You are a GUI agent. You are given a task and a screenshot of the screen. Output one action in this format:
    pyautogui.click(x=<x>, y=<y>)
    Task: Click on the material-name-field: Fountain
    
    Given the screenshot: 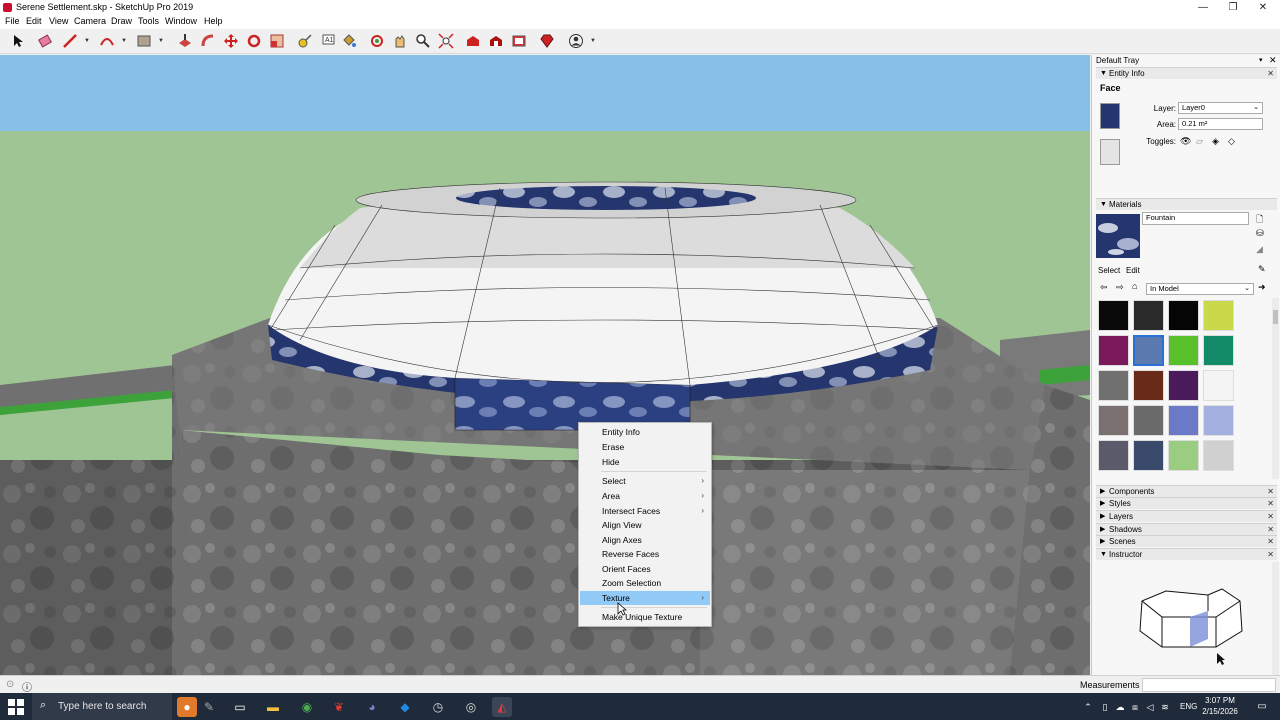 What is the action you would take?
    pyautogui.click(x=1195, y=218)
    